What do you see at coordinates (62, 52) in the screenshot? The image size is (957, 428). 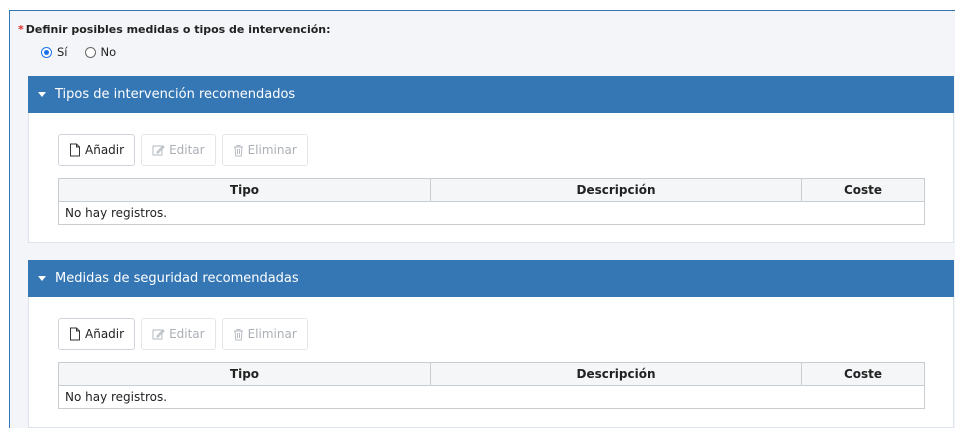 I see `radio-si-label: Sí` at bounding box center [62, 52].